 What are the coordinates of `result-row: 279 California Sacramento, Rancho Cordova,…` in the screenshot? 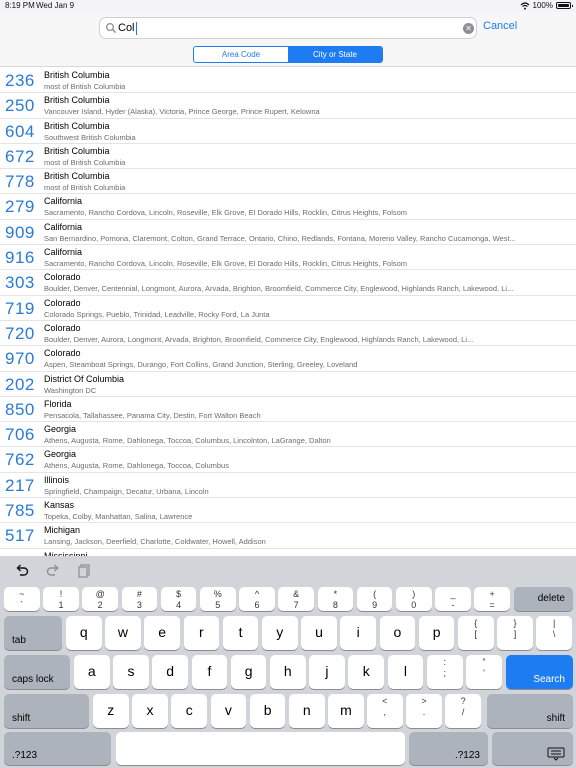 It's located at (288, 207).